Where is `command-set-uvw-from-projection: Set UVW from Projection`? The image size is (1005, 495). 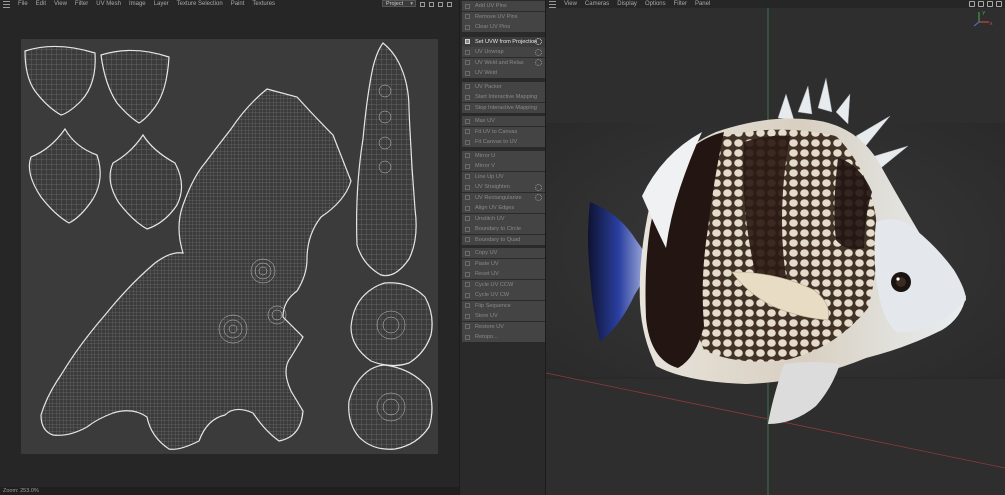
command-set-uvw-from-projection: Set UVW from Projection is located at coordinates (503, 41).